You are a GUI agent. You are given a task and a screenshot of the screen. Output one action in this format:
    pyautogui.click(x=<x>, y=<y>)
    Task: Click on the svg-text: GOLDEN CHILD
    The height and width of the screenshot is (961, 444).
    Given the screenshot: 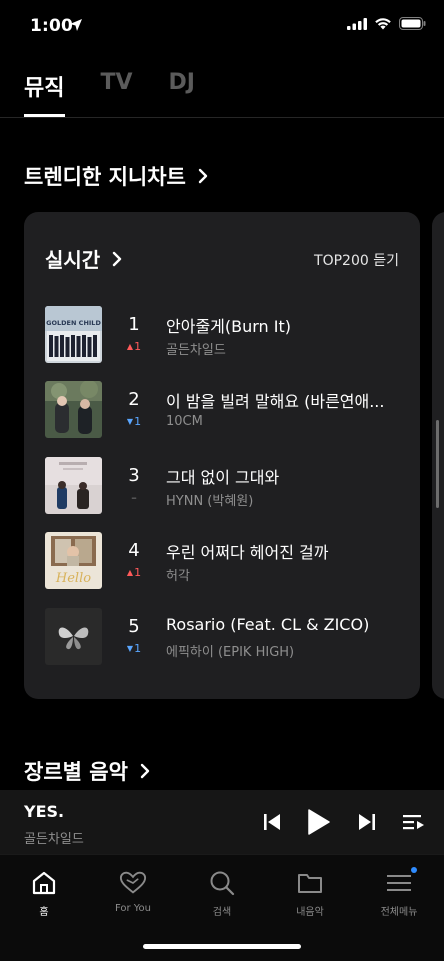 What is the action you would take?
    pyautogui.click(x=73, y=323)
    